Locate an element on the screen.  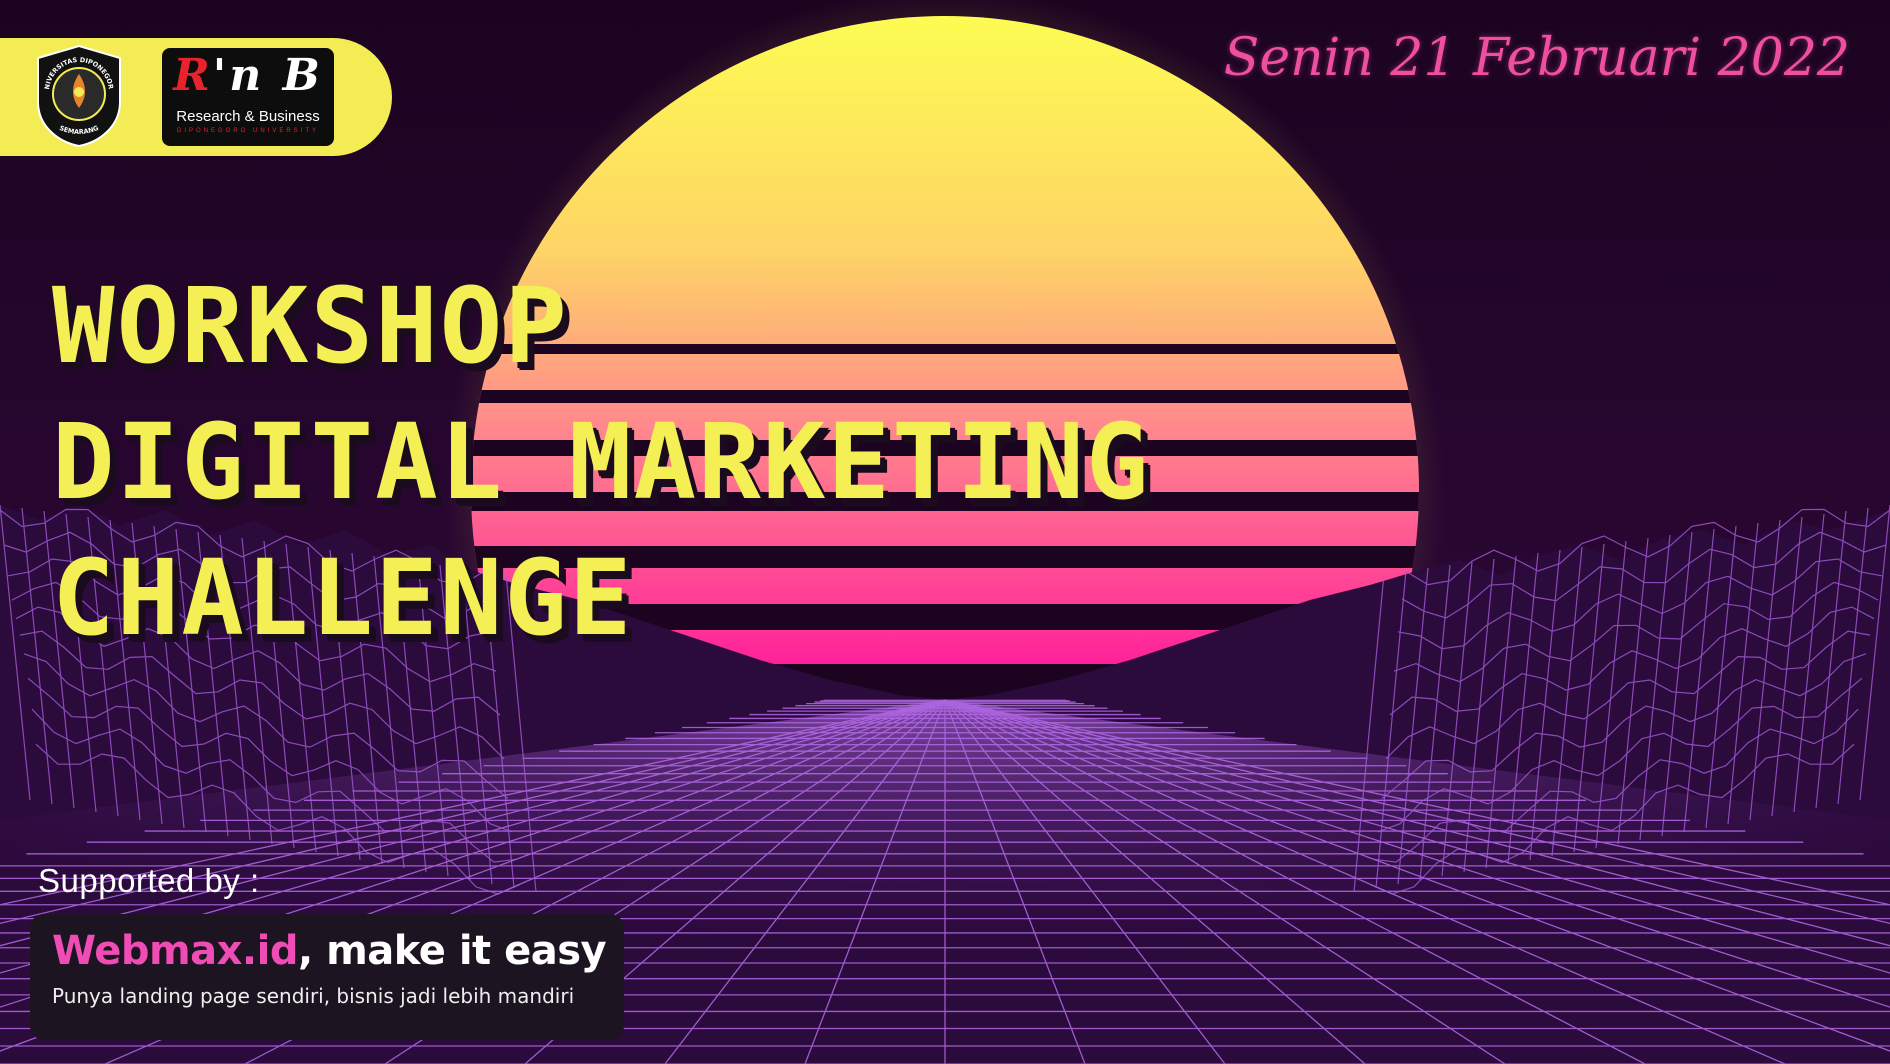
rnb-name: Research & Business is located at coordinates (248, 116).